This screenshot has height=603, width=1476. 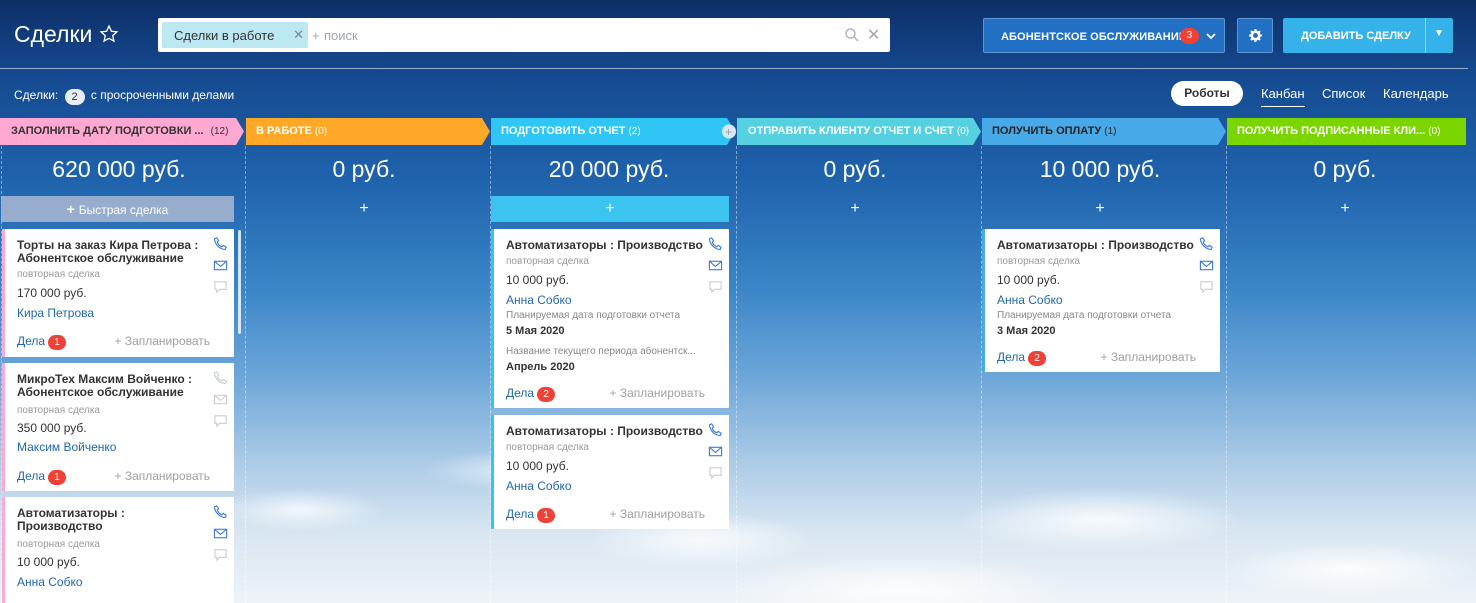 I want to click on activities-badge: 2, so click(x=1037, y=358).